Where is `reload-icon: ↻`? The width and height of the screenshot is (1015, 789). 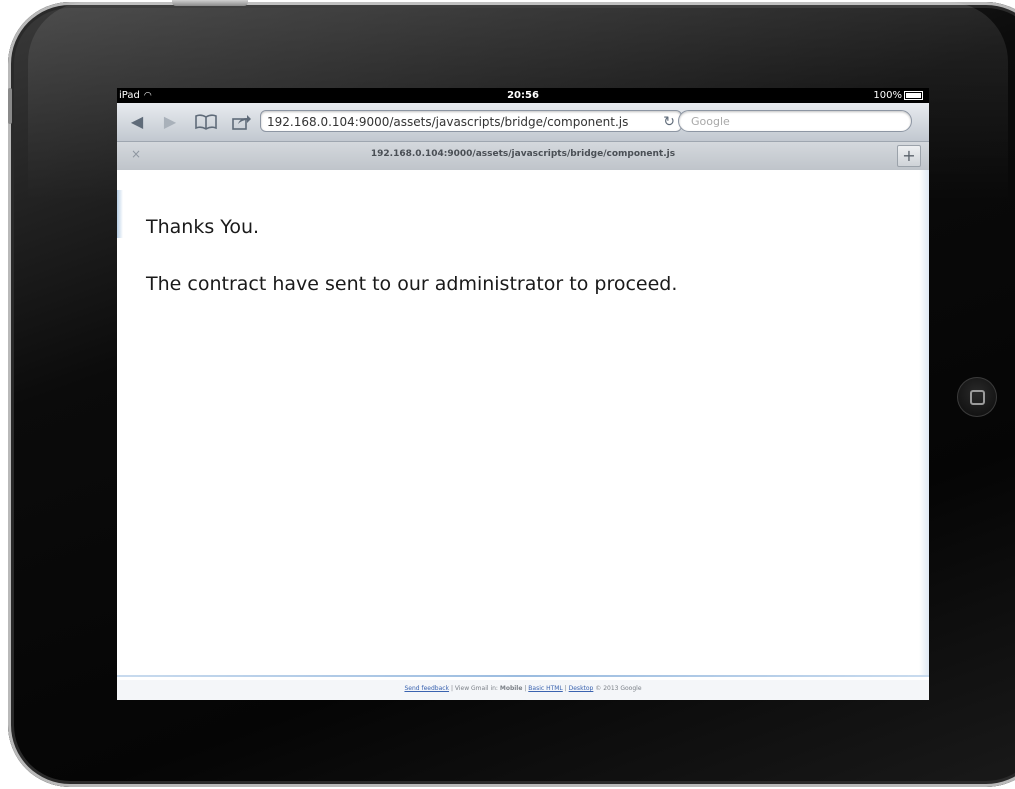
reload-icon: ↻ is located at coordinates (669, 122).